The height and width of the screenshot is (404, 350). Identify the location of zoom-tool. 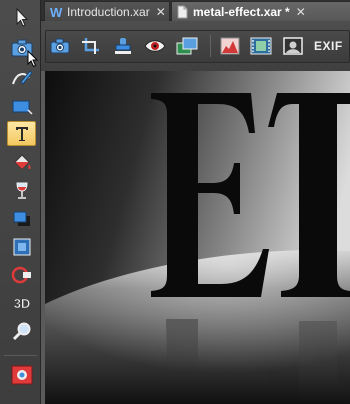
(21, 330).